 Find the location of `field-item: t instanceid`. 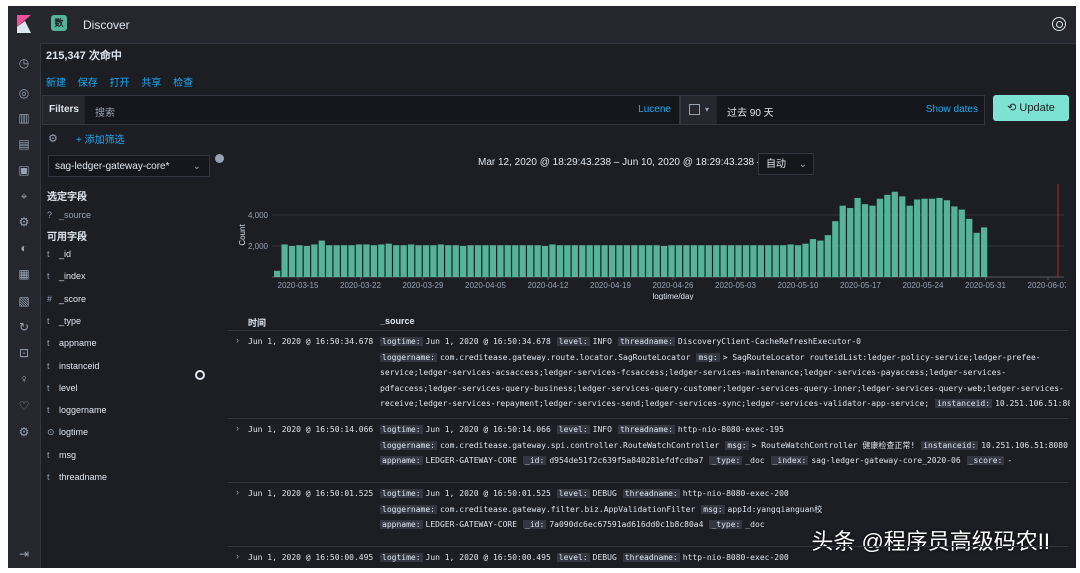

field-item: t instanceid is located at coordinates (73, 366).